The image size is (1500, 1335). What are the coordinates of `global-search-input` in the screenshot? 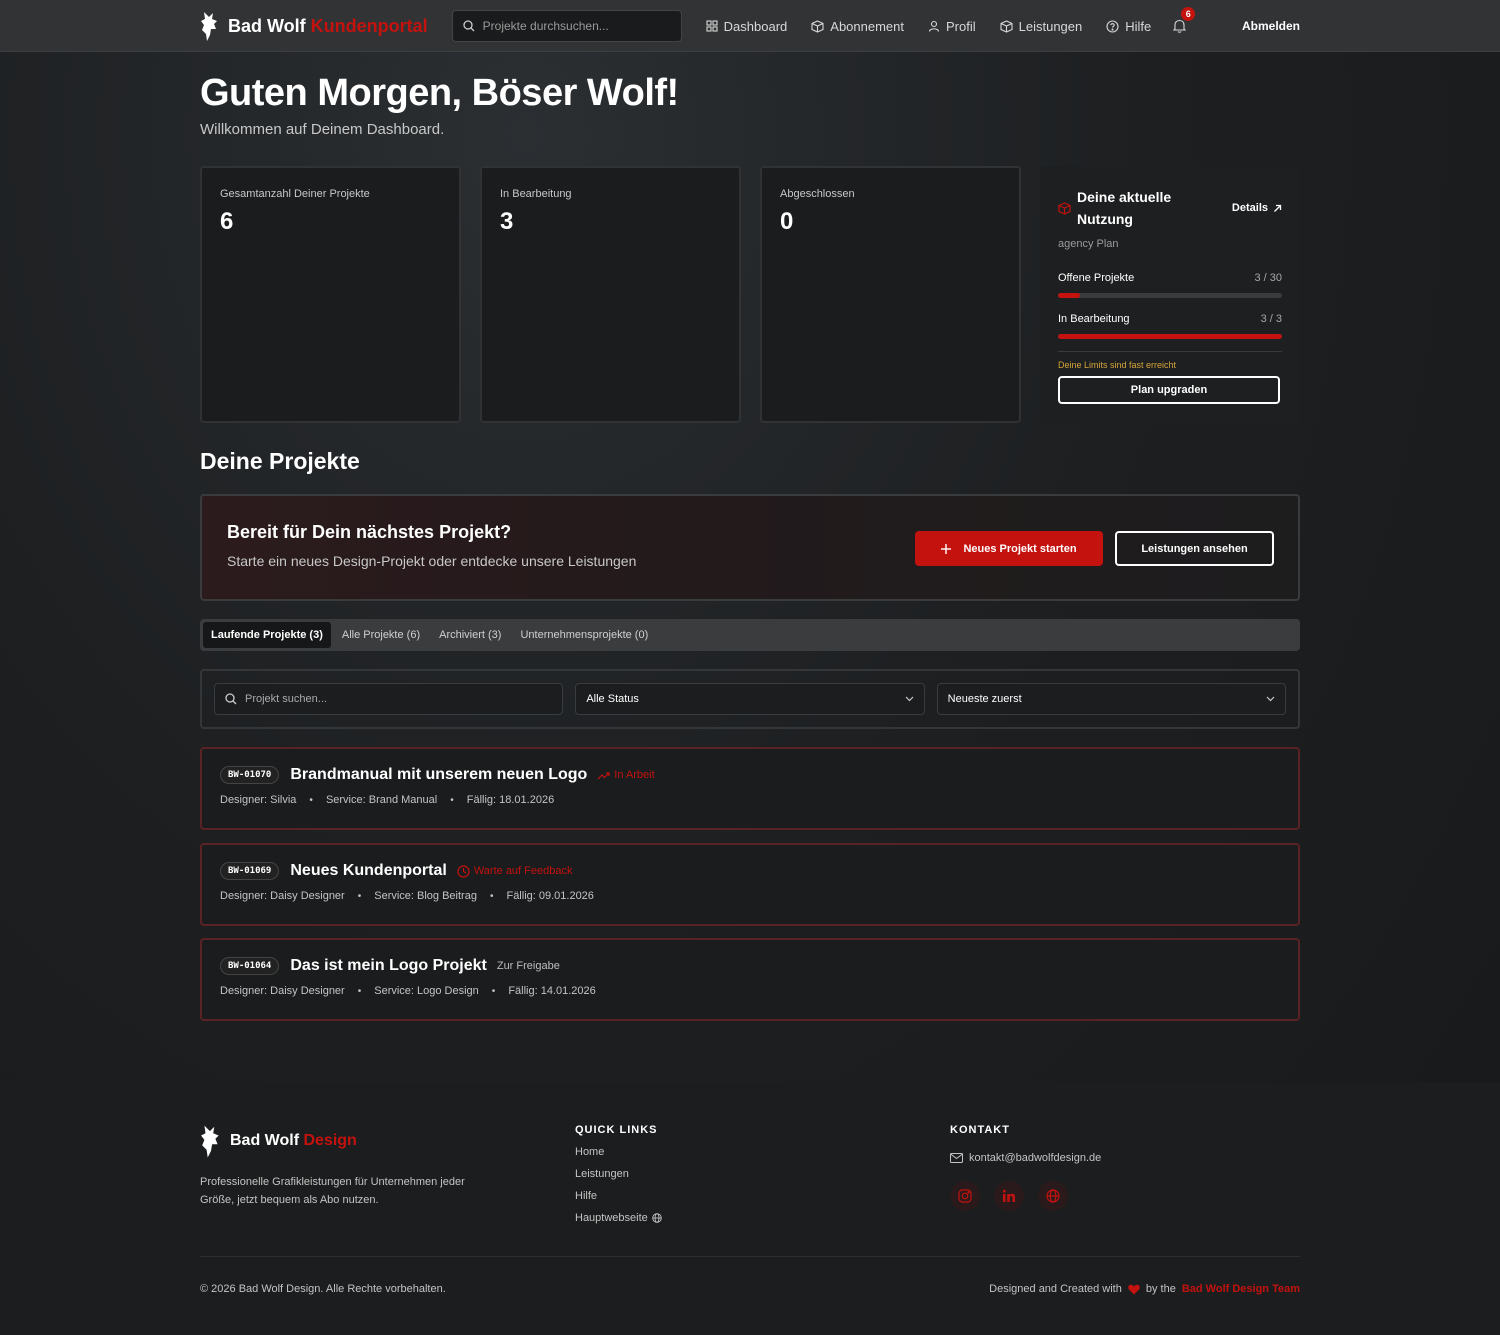 It's located at (572, 26).